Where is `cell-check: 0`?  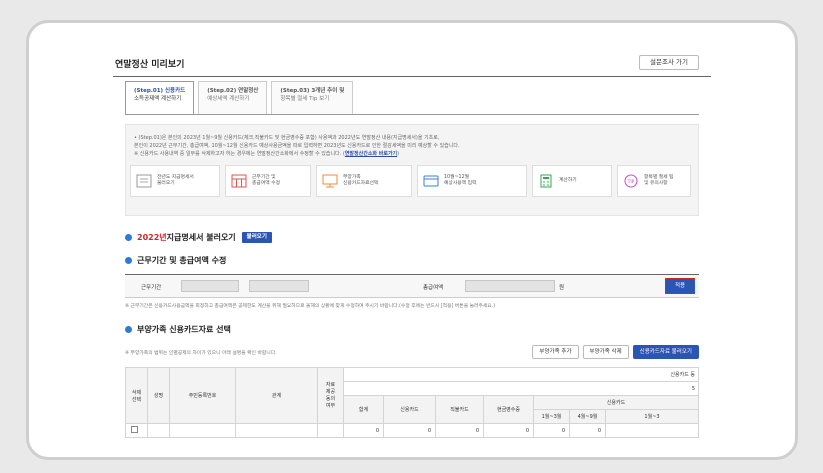
cell-check: 0 is located at coordinates (459, 430).